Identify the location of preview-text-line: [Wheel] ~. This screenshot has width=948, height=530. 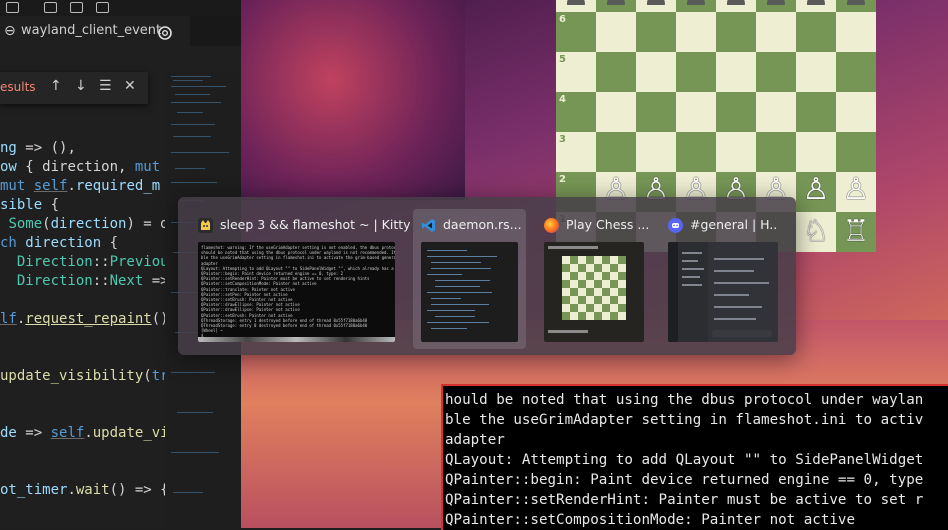
(212, 331).